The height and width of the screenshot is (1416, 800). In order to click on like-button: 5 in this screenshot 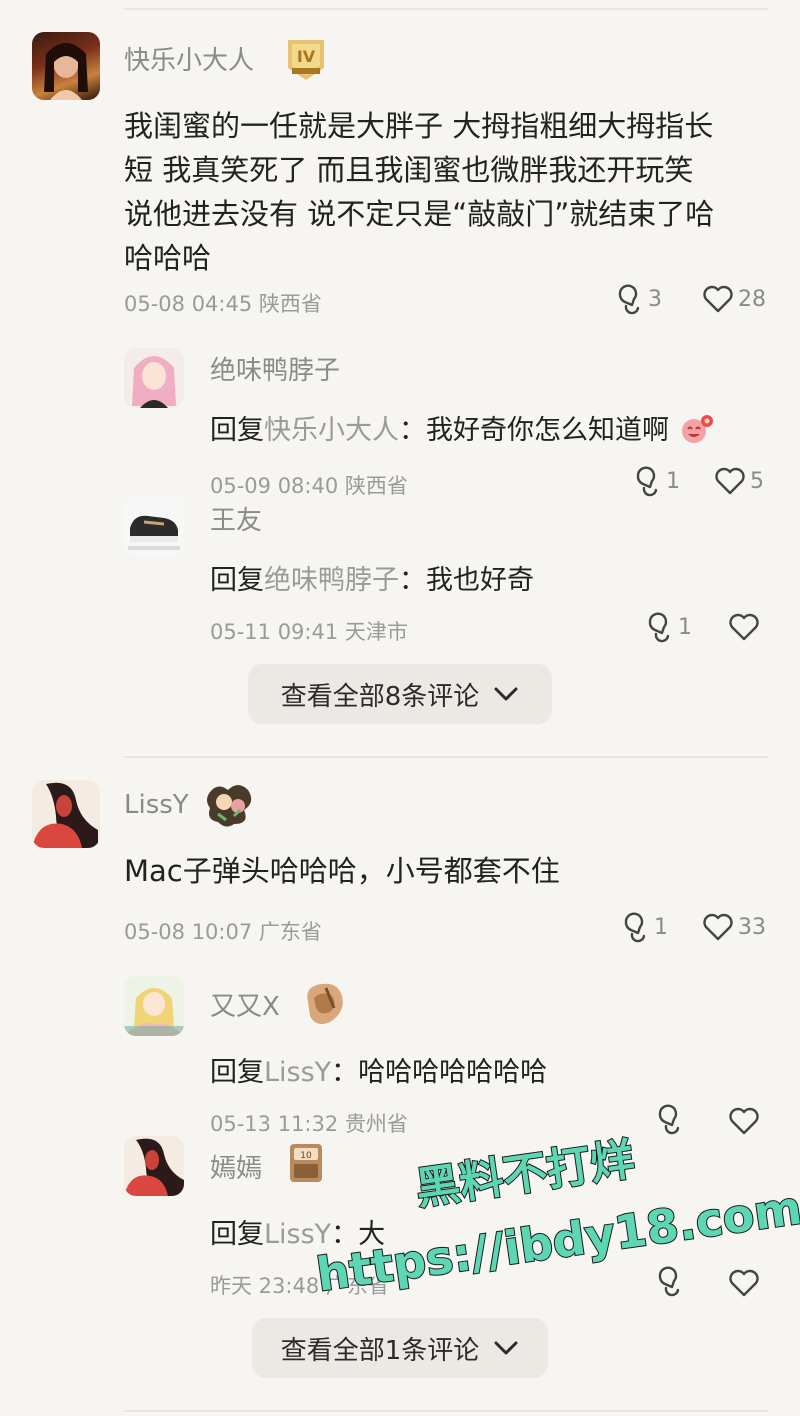, I will do `click(739, 481)`.